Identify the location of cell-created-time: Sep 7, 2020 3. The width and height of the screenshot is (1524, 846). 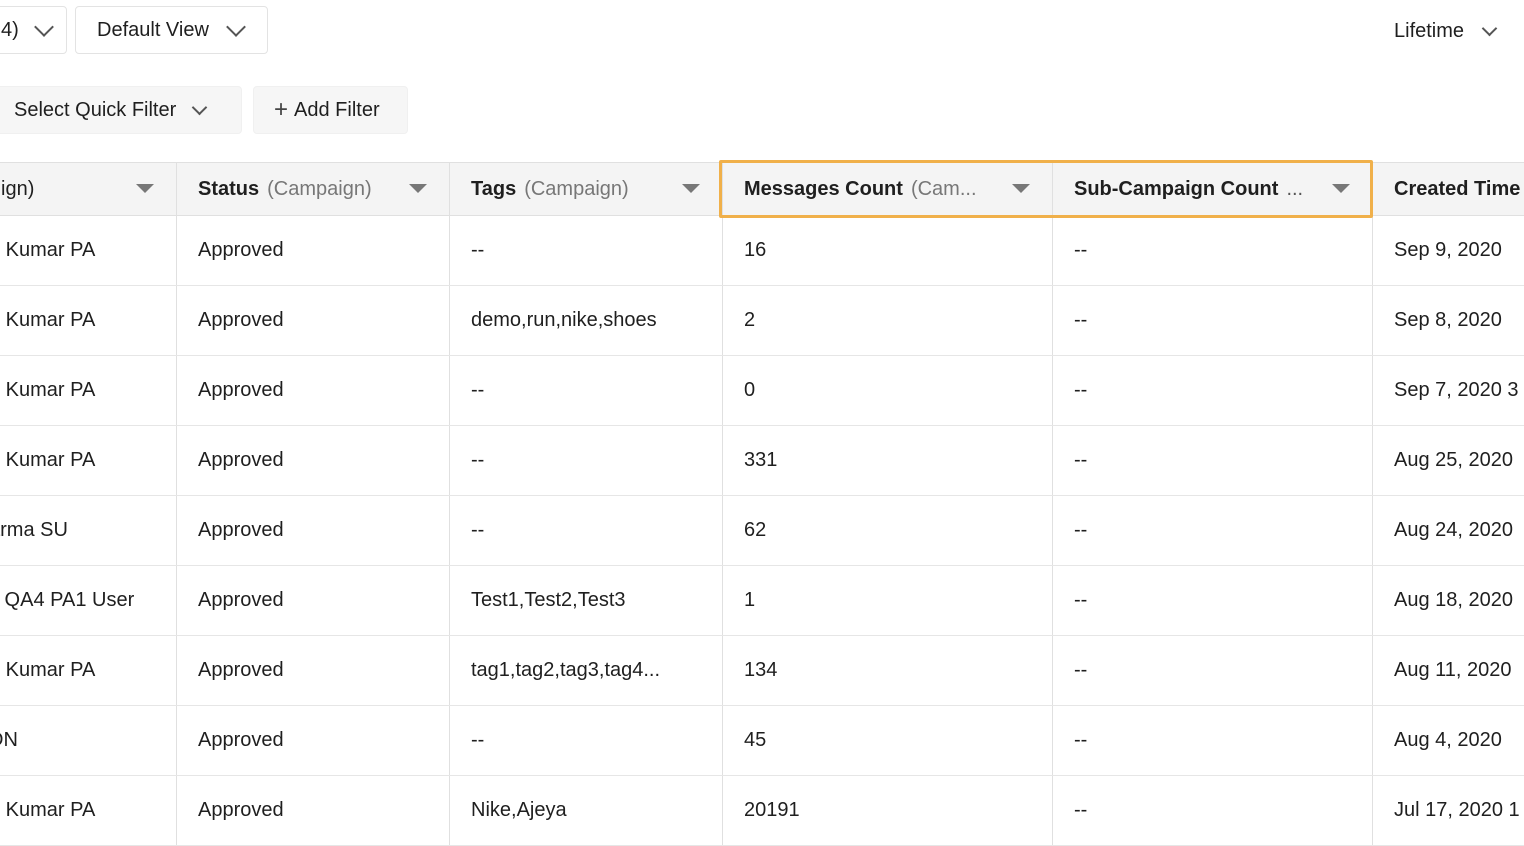
(1448, 390).